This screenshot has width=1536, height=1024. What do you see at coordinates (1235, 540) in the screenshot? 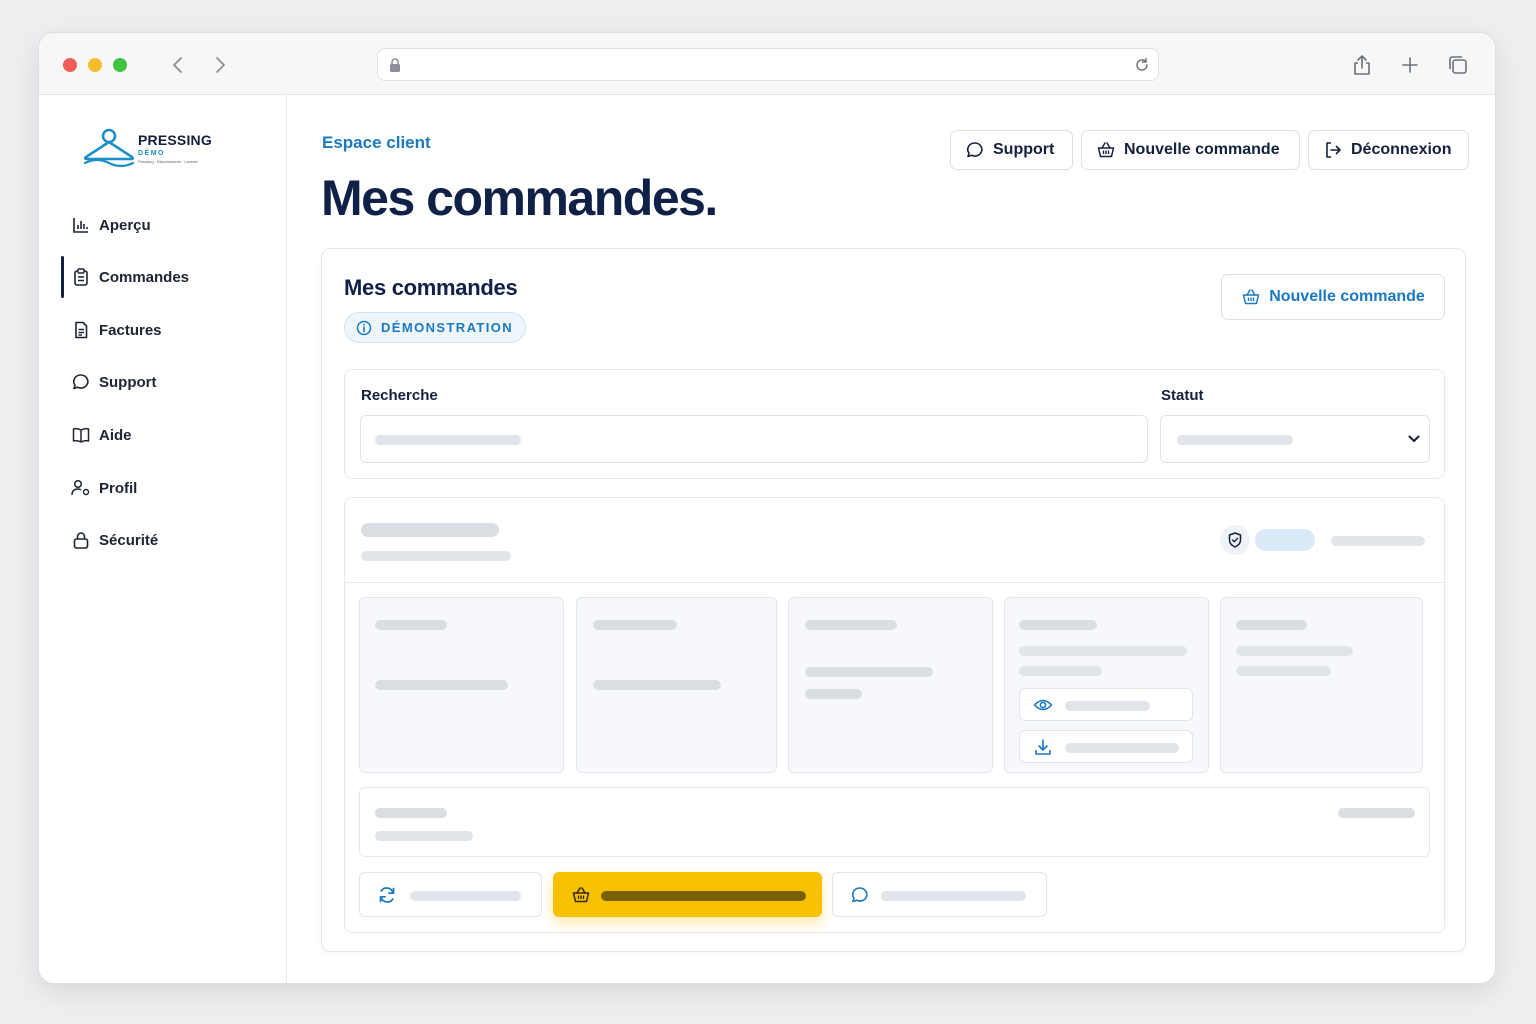
I see `shield-icon` at bounding box center [1235, 540].